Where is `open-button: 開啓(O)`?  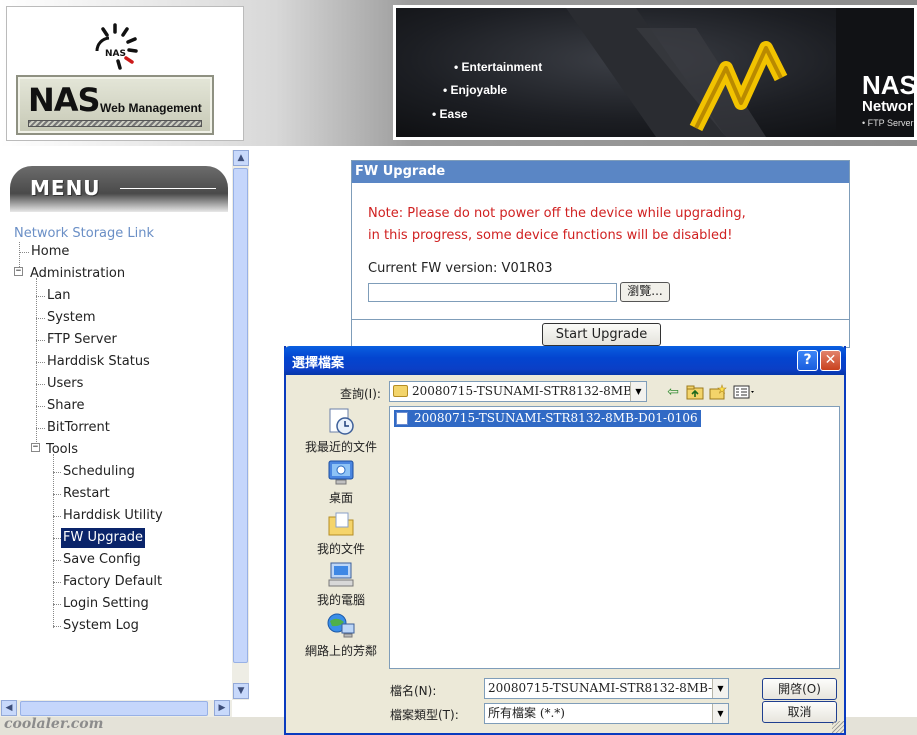
open-button: 開啓(O) is located at coordinates (799, 689).